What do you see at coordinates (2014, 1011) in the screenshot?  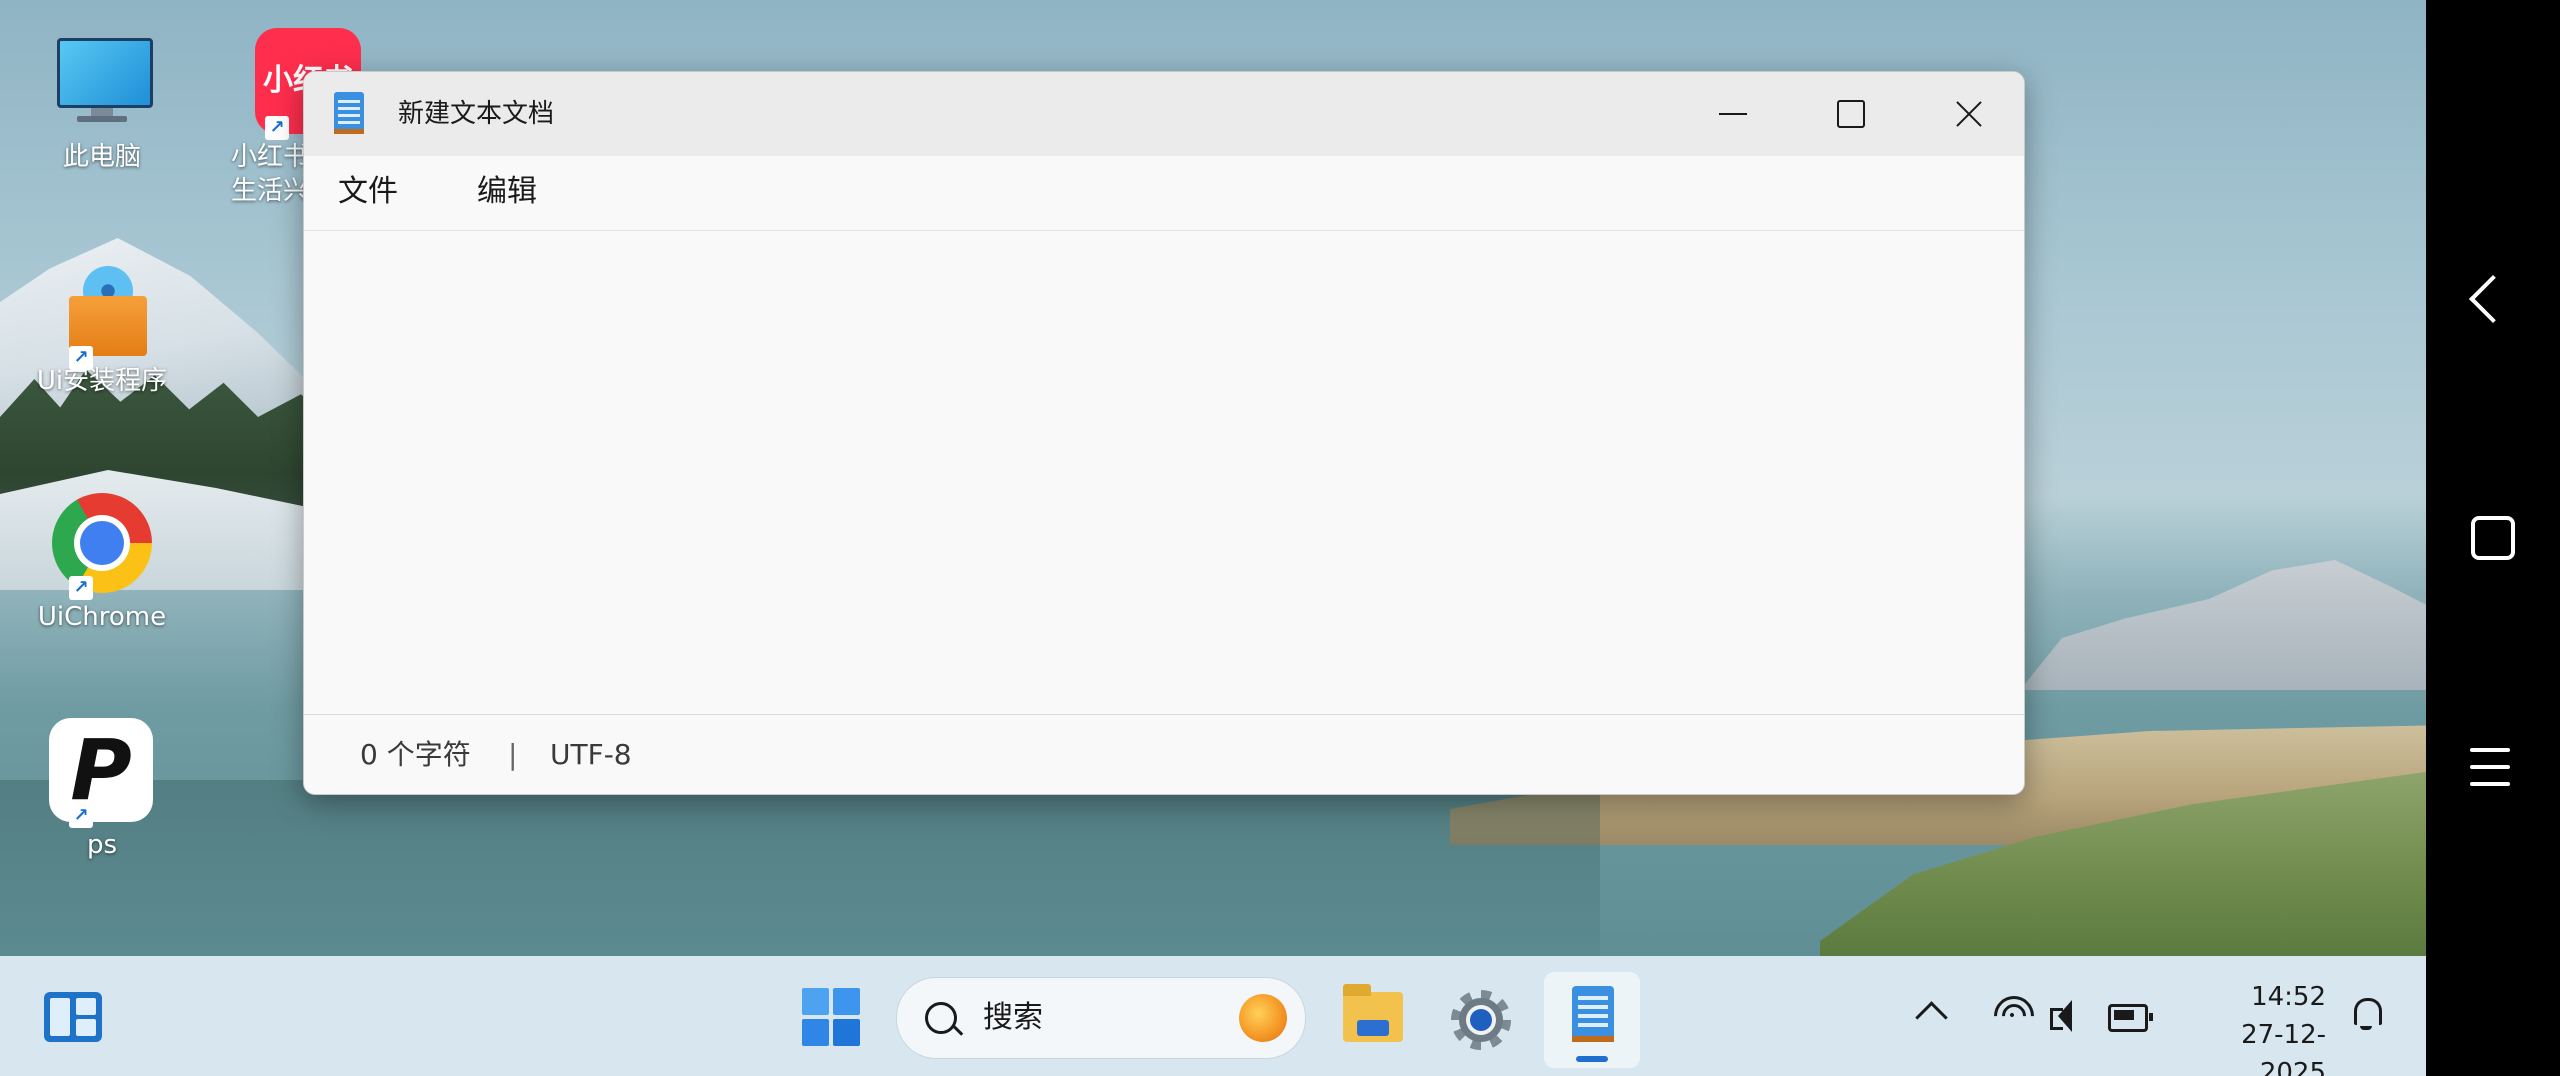 I see `wifi-icon` at bounding box center [2014, 1011].